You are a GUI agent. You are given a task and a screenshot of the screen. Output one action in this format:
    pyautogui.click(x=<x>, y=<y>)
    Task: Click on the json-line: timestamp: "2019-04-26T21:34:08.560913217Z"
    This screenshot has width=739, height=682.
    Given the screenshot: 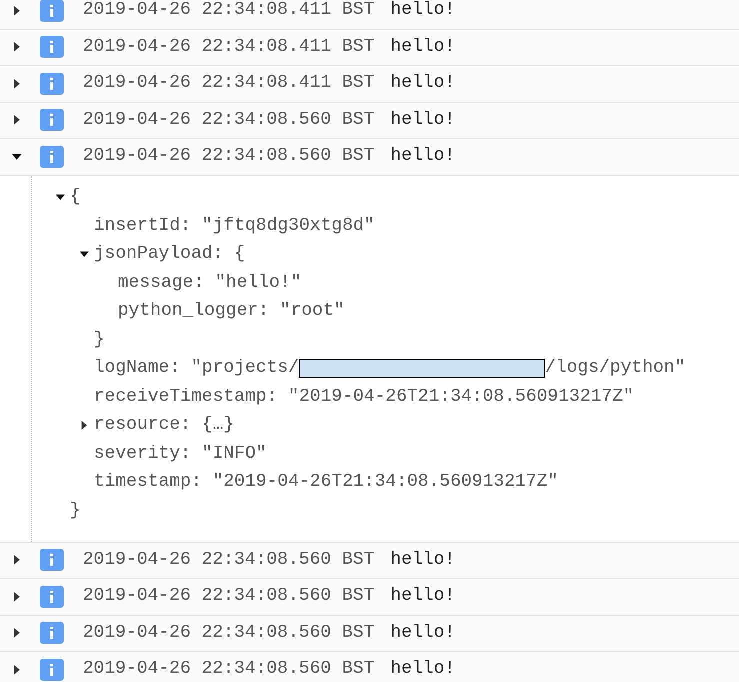 What is the action you would take?
    pyautogui.click(x=326, y=482)
    